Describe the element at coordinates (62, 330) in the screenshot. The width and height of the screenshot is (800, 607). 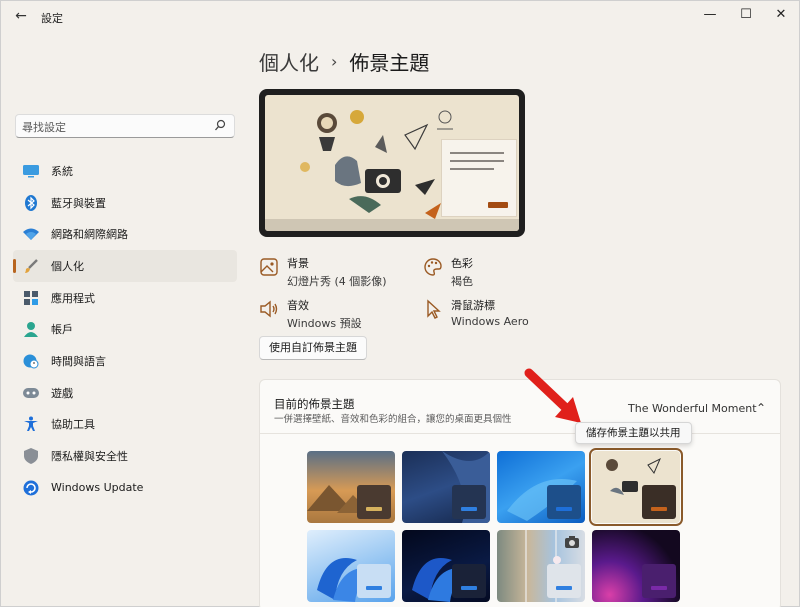
I see `sidebar-item-label: 帳戶` at that location.